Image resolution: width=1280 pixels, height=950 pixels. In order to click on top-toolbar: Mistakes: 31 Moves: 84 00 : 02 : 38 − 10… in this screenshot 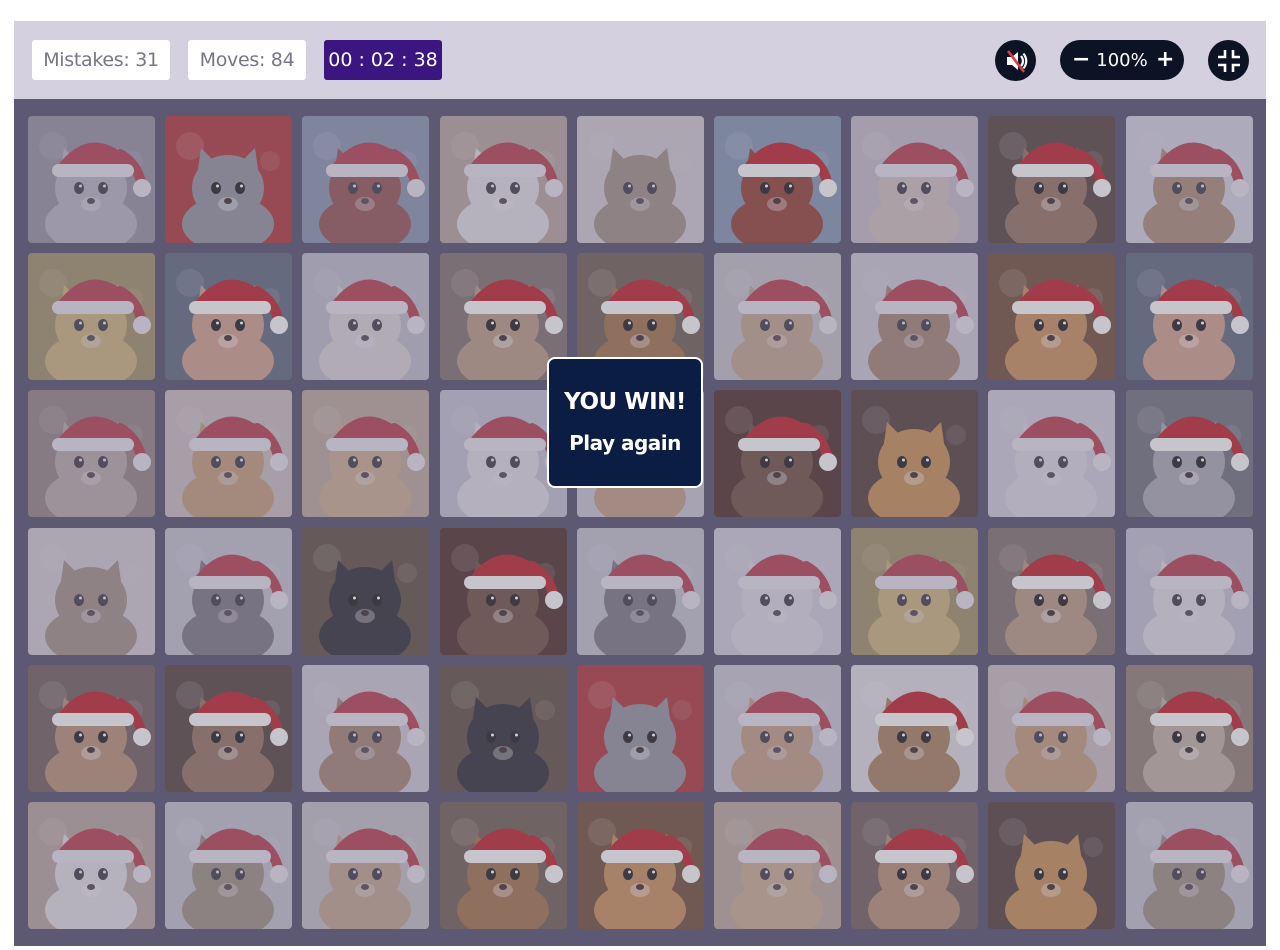, I will do `click(640, 60)`.